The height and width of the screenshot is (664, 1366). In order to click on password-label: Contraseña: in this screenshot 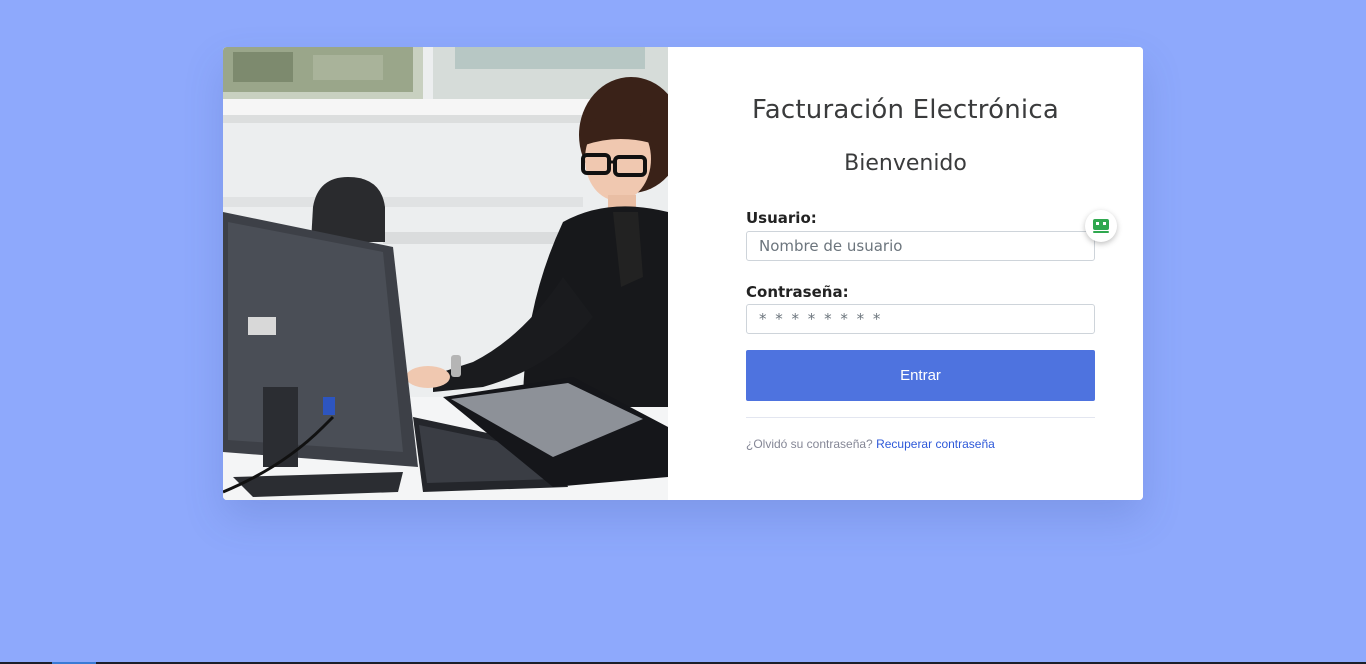, I will do `click(797, 292)`.